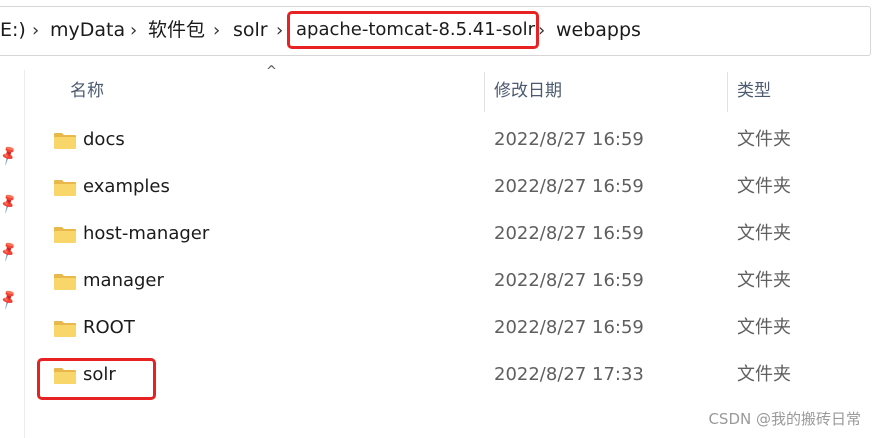  Describe the element at coordinates (13, 30) in the screenshot. I see `breadcrumb-drive: E:)` at that location.